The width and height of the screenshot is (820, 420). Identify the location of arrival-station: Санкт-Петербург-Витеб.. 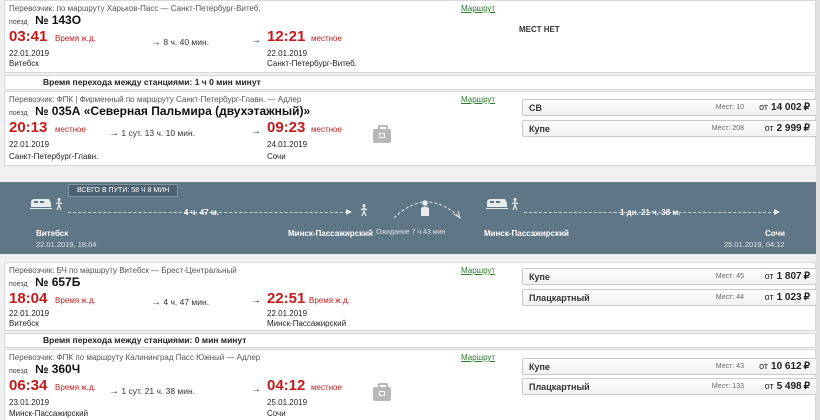
(312, 63).